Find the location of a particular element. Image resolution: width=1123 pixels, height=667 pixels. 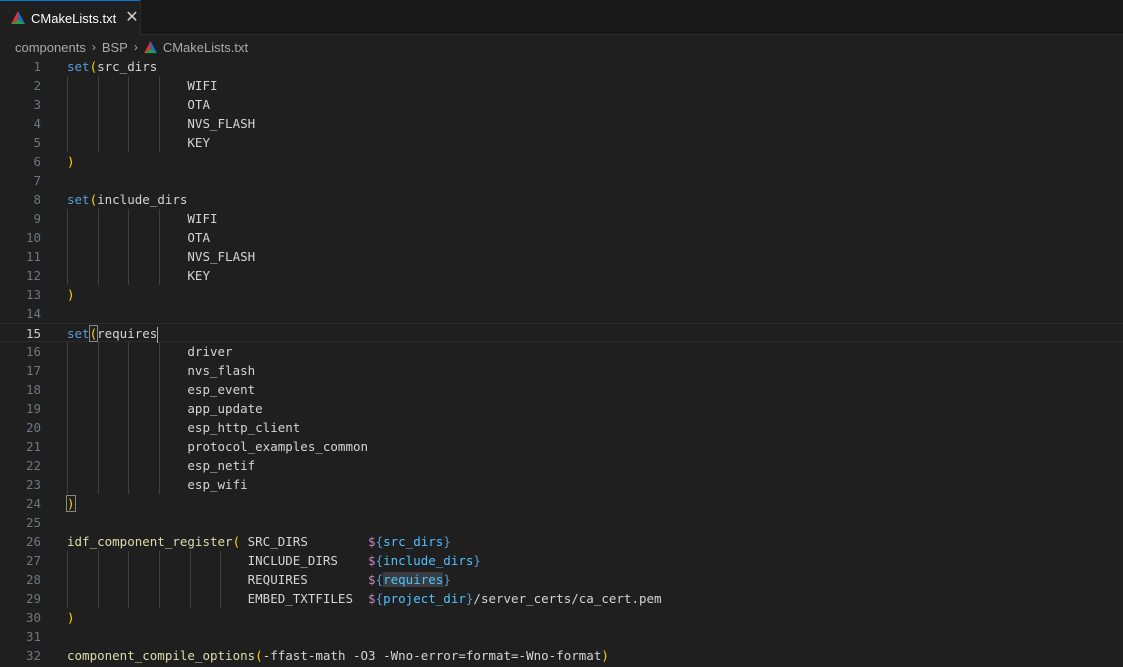

line-number: 19 is located at coordinates (33, 408).